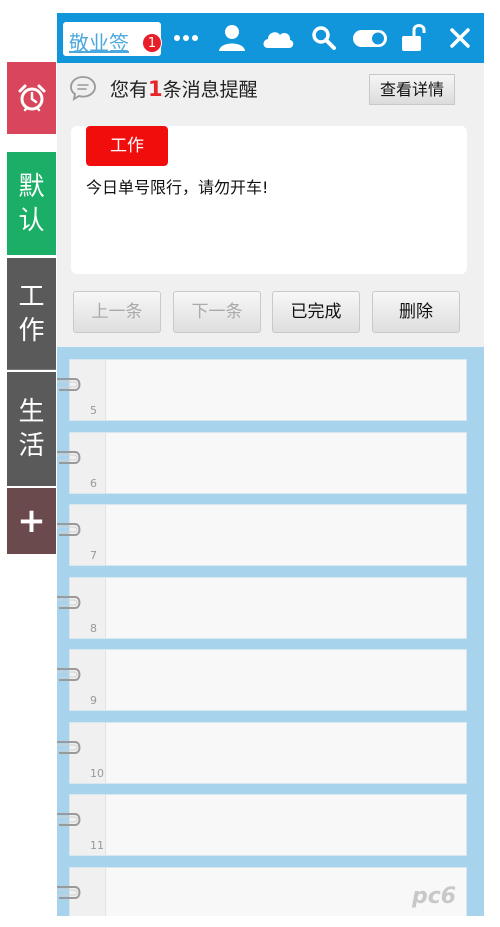 Image resolution: width=500 pixels, height=927 pixels. I want to click on brand-button: 敬业签 1, so click(112, 39).